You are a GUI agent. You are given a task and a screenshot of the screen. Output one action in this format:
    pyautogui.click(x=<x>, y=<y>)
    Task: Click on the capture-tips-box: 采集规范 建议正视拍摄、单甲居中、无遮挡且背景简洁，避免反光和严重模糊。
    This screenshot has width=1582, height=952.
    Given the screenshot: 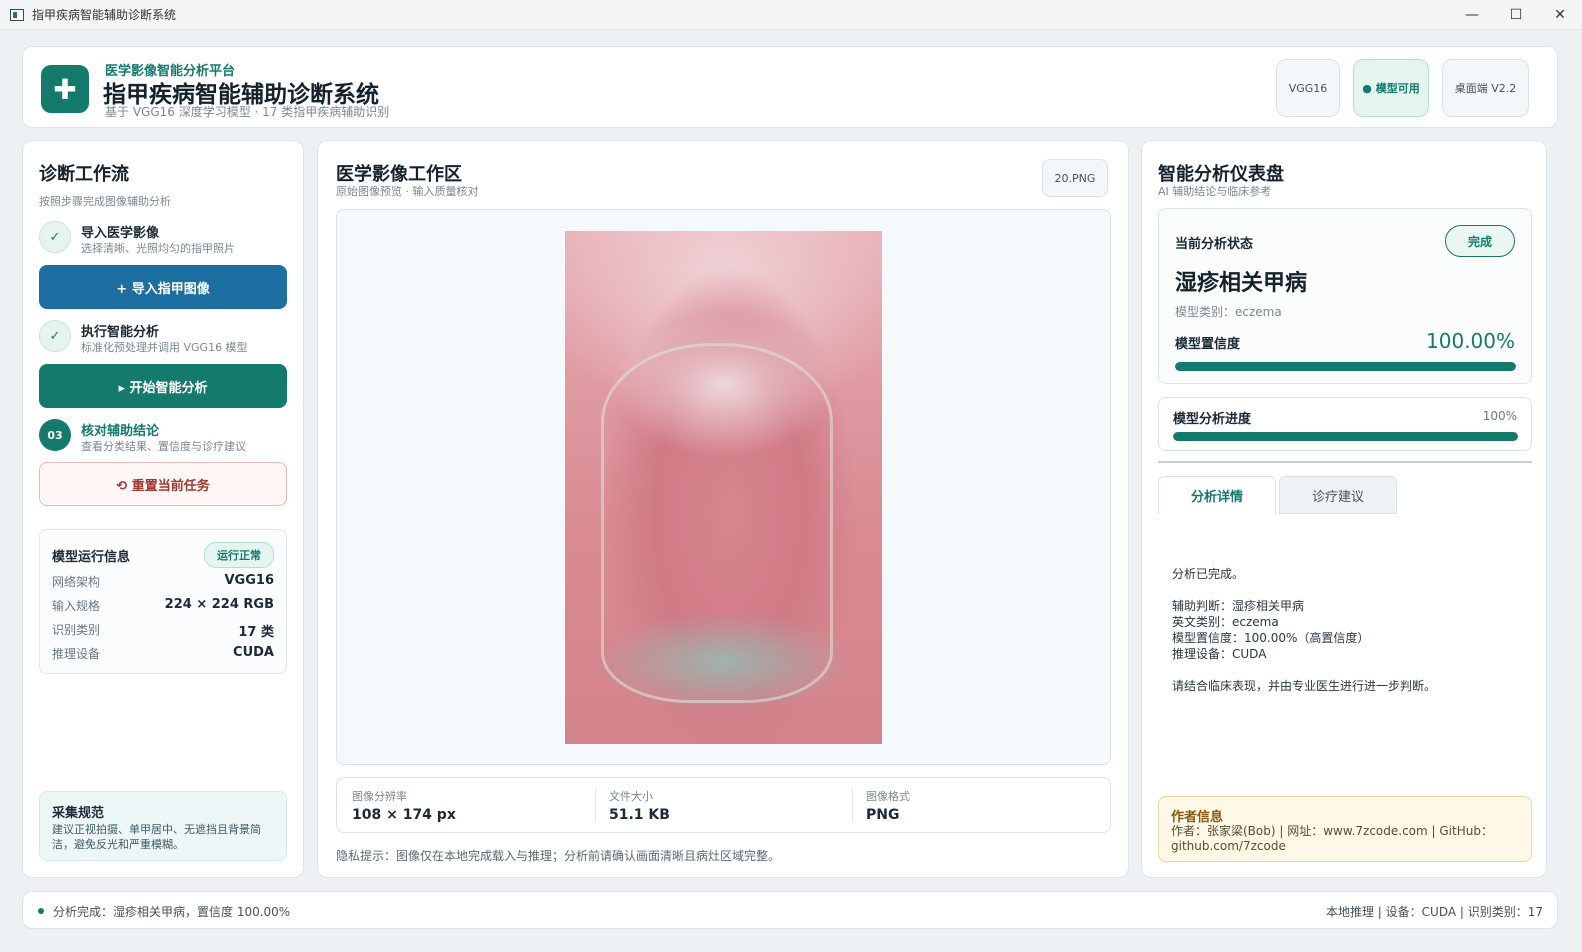 What is the action you would take?
    pyautogui.click(x=163, y=826)
    